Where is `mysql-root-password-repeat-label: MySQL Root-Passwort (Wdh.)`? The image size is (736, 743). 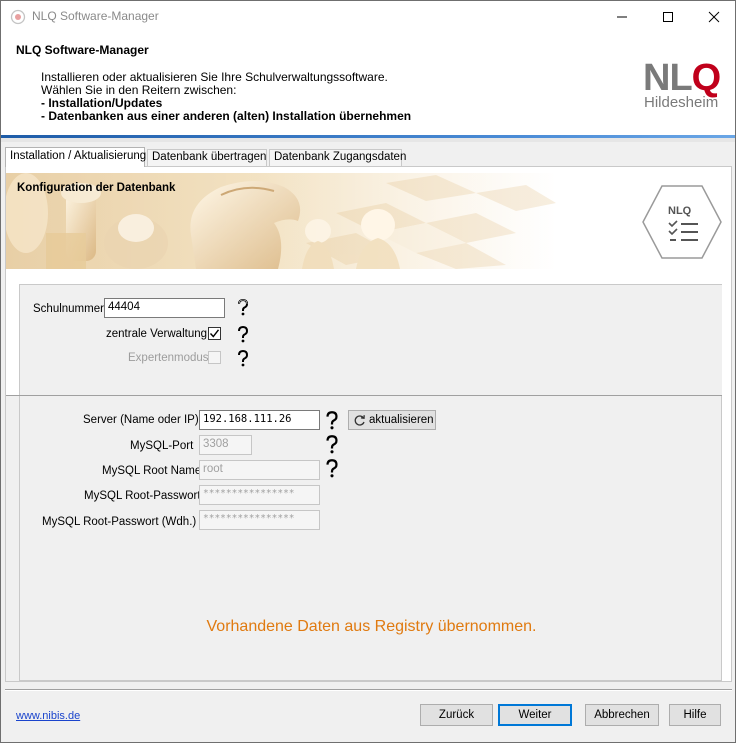 mysql-root-password-repeat-label: MySQL Root-Passwort (Wdh.) is located at coordinates (119, 522).